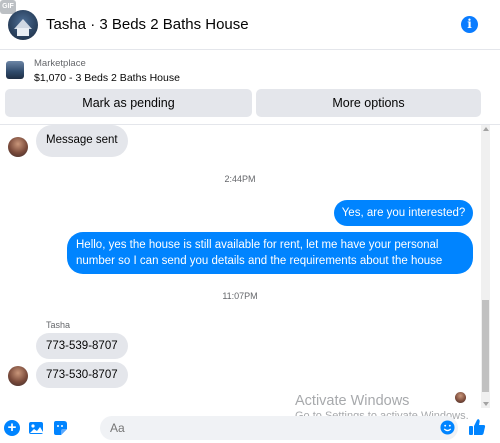  What do you see at coordinates (486, 404) in the screenshot?
I see `scroll-down-arrow-icon` at bounding box center [486, 404].